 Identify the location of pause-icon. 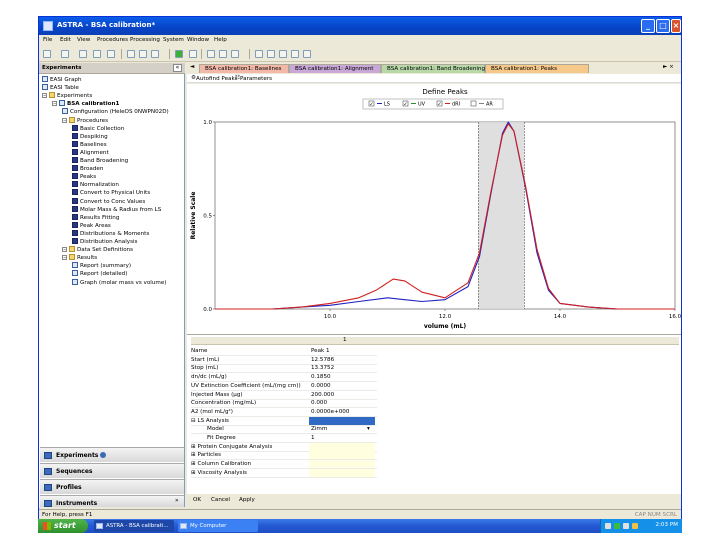
(223, 54).